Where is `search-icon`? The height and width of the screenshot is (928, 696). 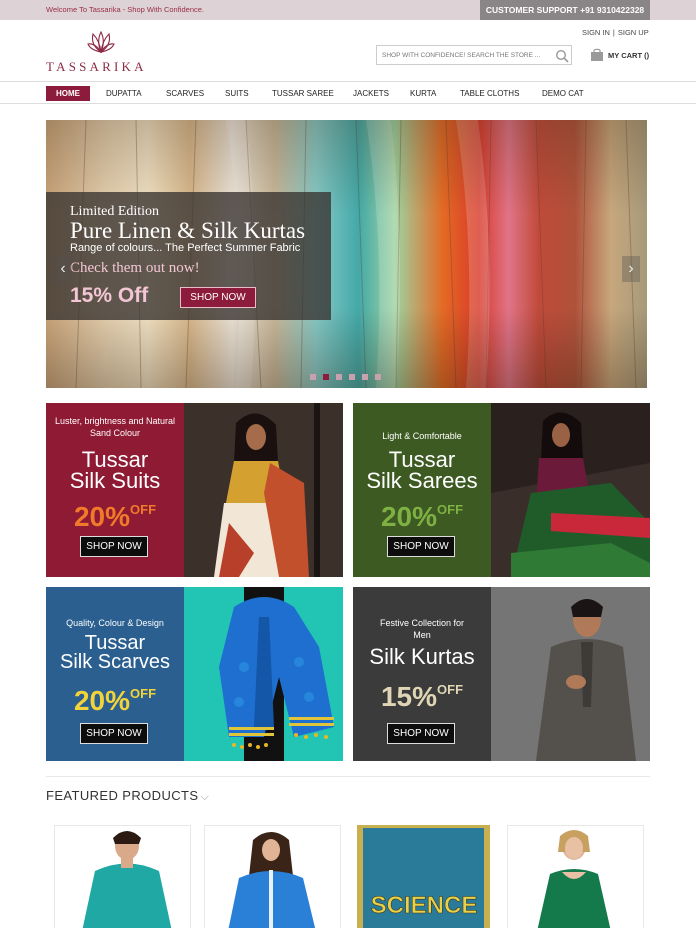 search-icon is located at coordinates (562, 56).